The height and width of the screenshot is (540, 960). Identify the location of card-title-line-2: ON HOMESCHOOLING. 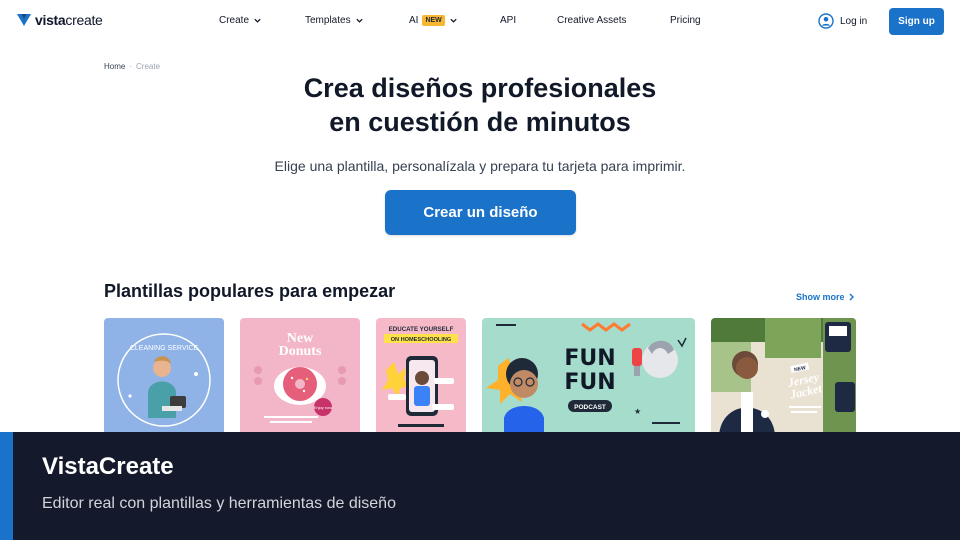
(421, 340).